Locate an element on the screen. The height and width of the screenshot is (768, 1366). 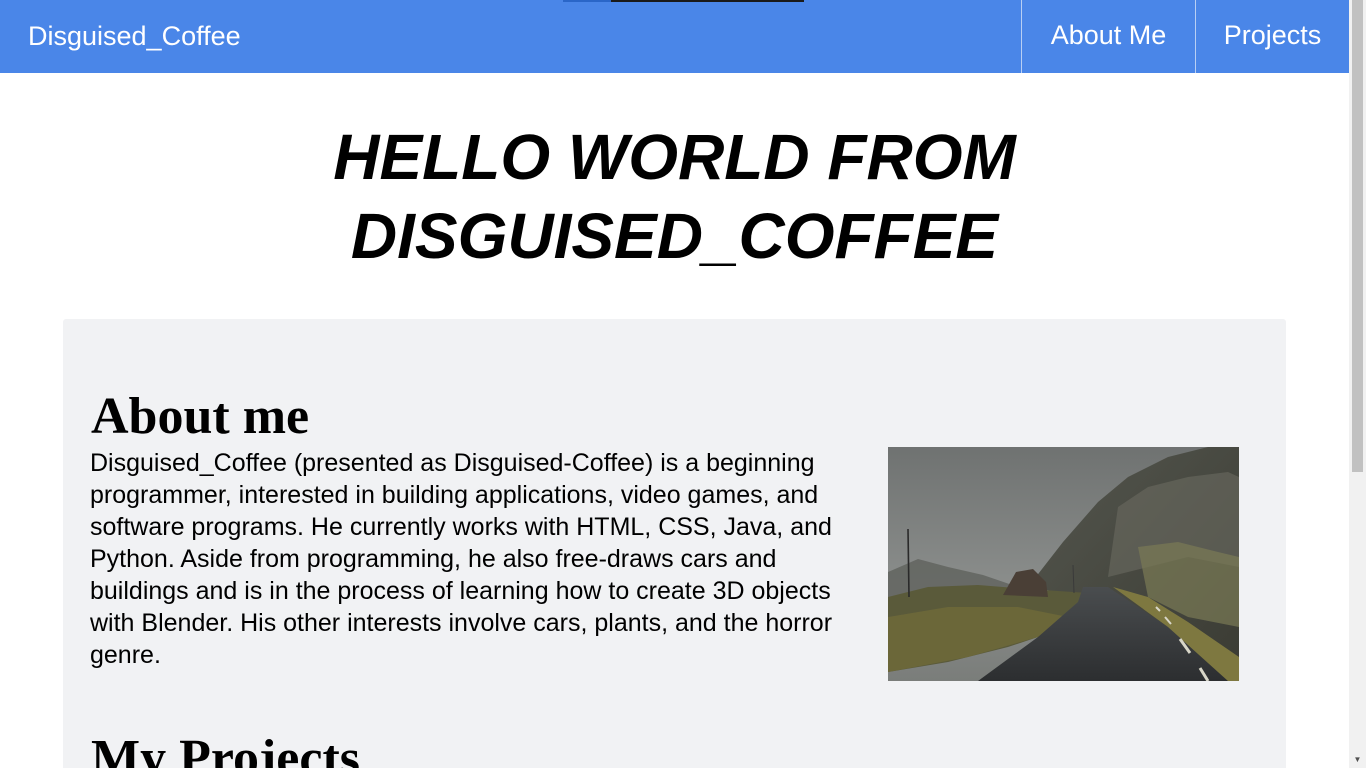
hero-heading-line-1: HELLO WORLD FROM is located at coordinates (674, 157).